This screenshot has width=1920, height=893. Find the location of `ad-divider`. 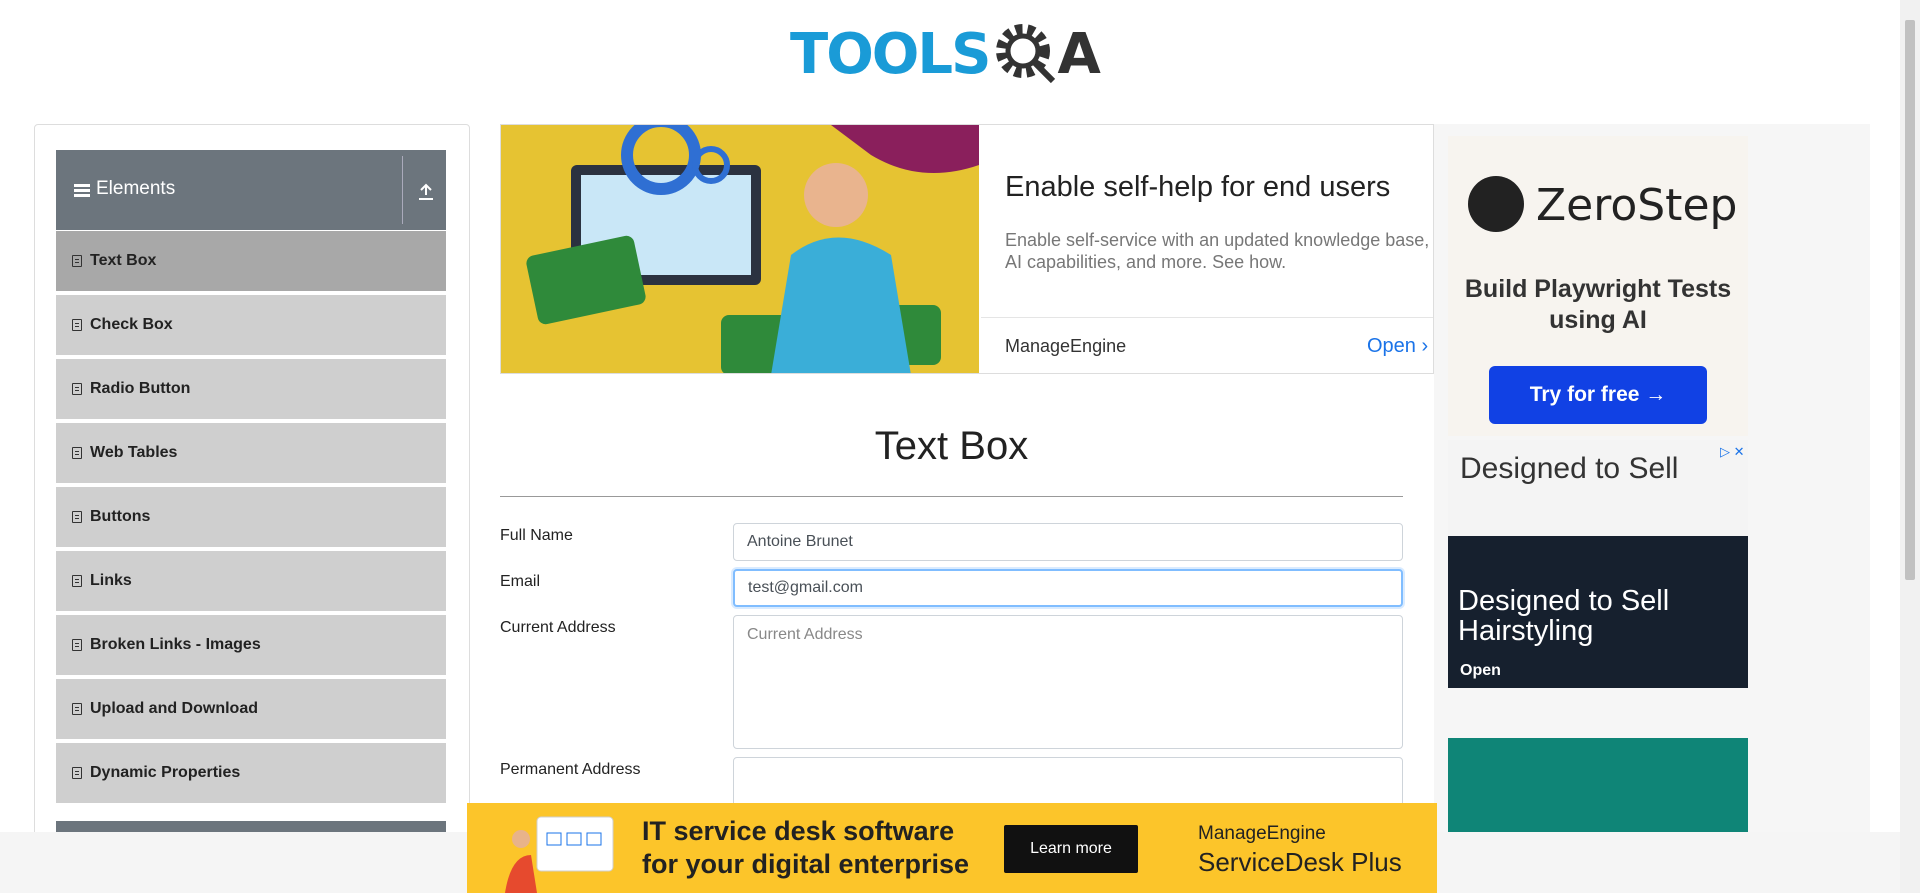

ad-divider is located at coordinates (1207, 317).